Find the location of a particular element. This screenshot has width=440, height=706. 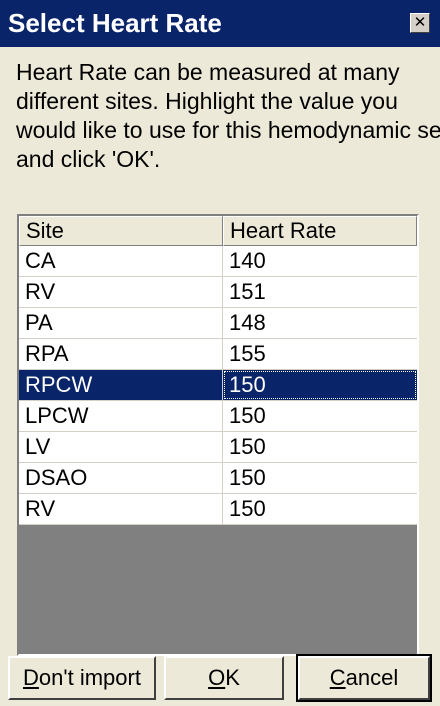

dont-import-button: Don't import is located at coordinates (82, 678).